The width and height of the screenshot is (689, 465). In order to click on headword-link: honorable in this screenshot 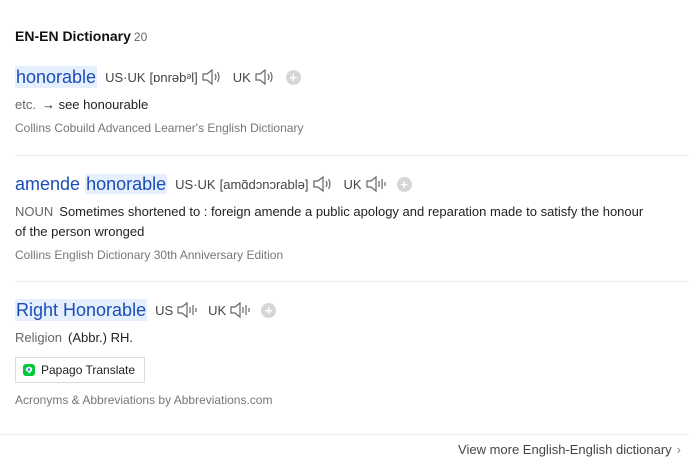, I will do `click(56, 77)`.